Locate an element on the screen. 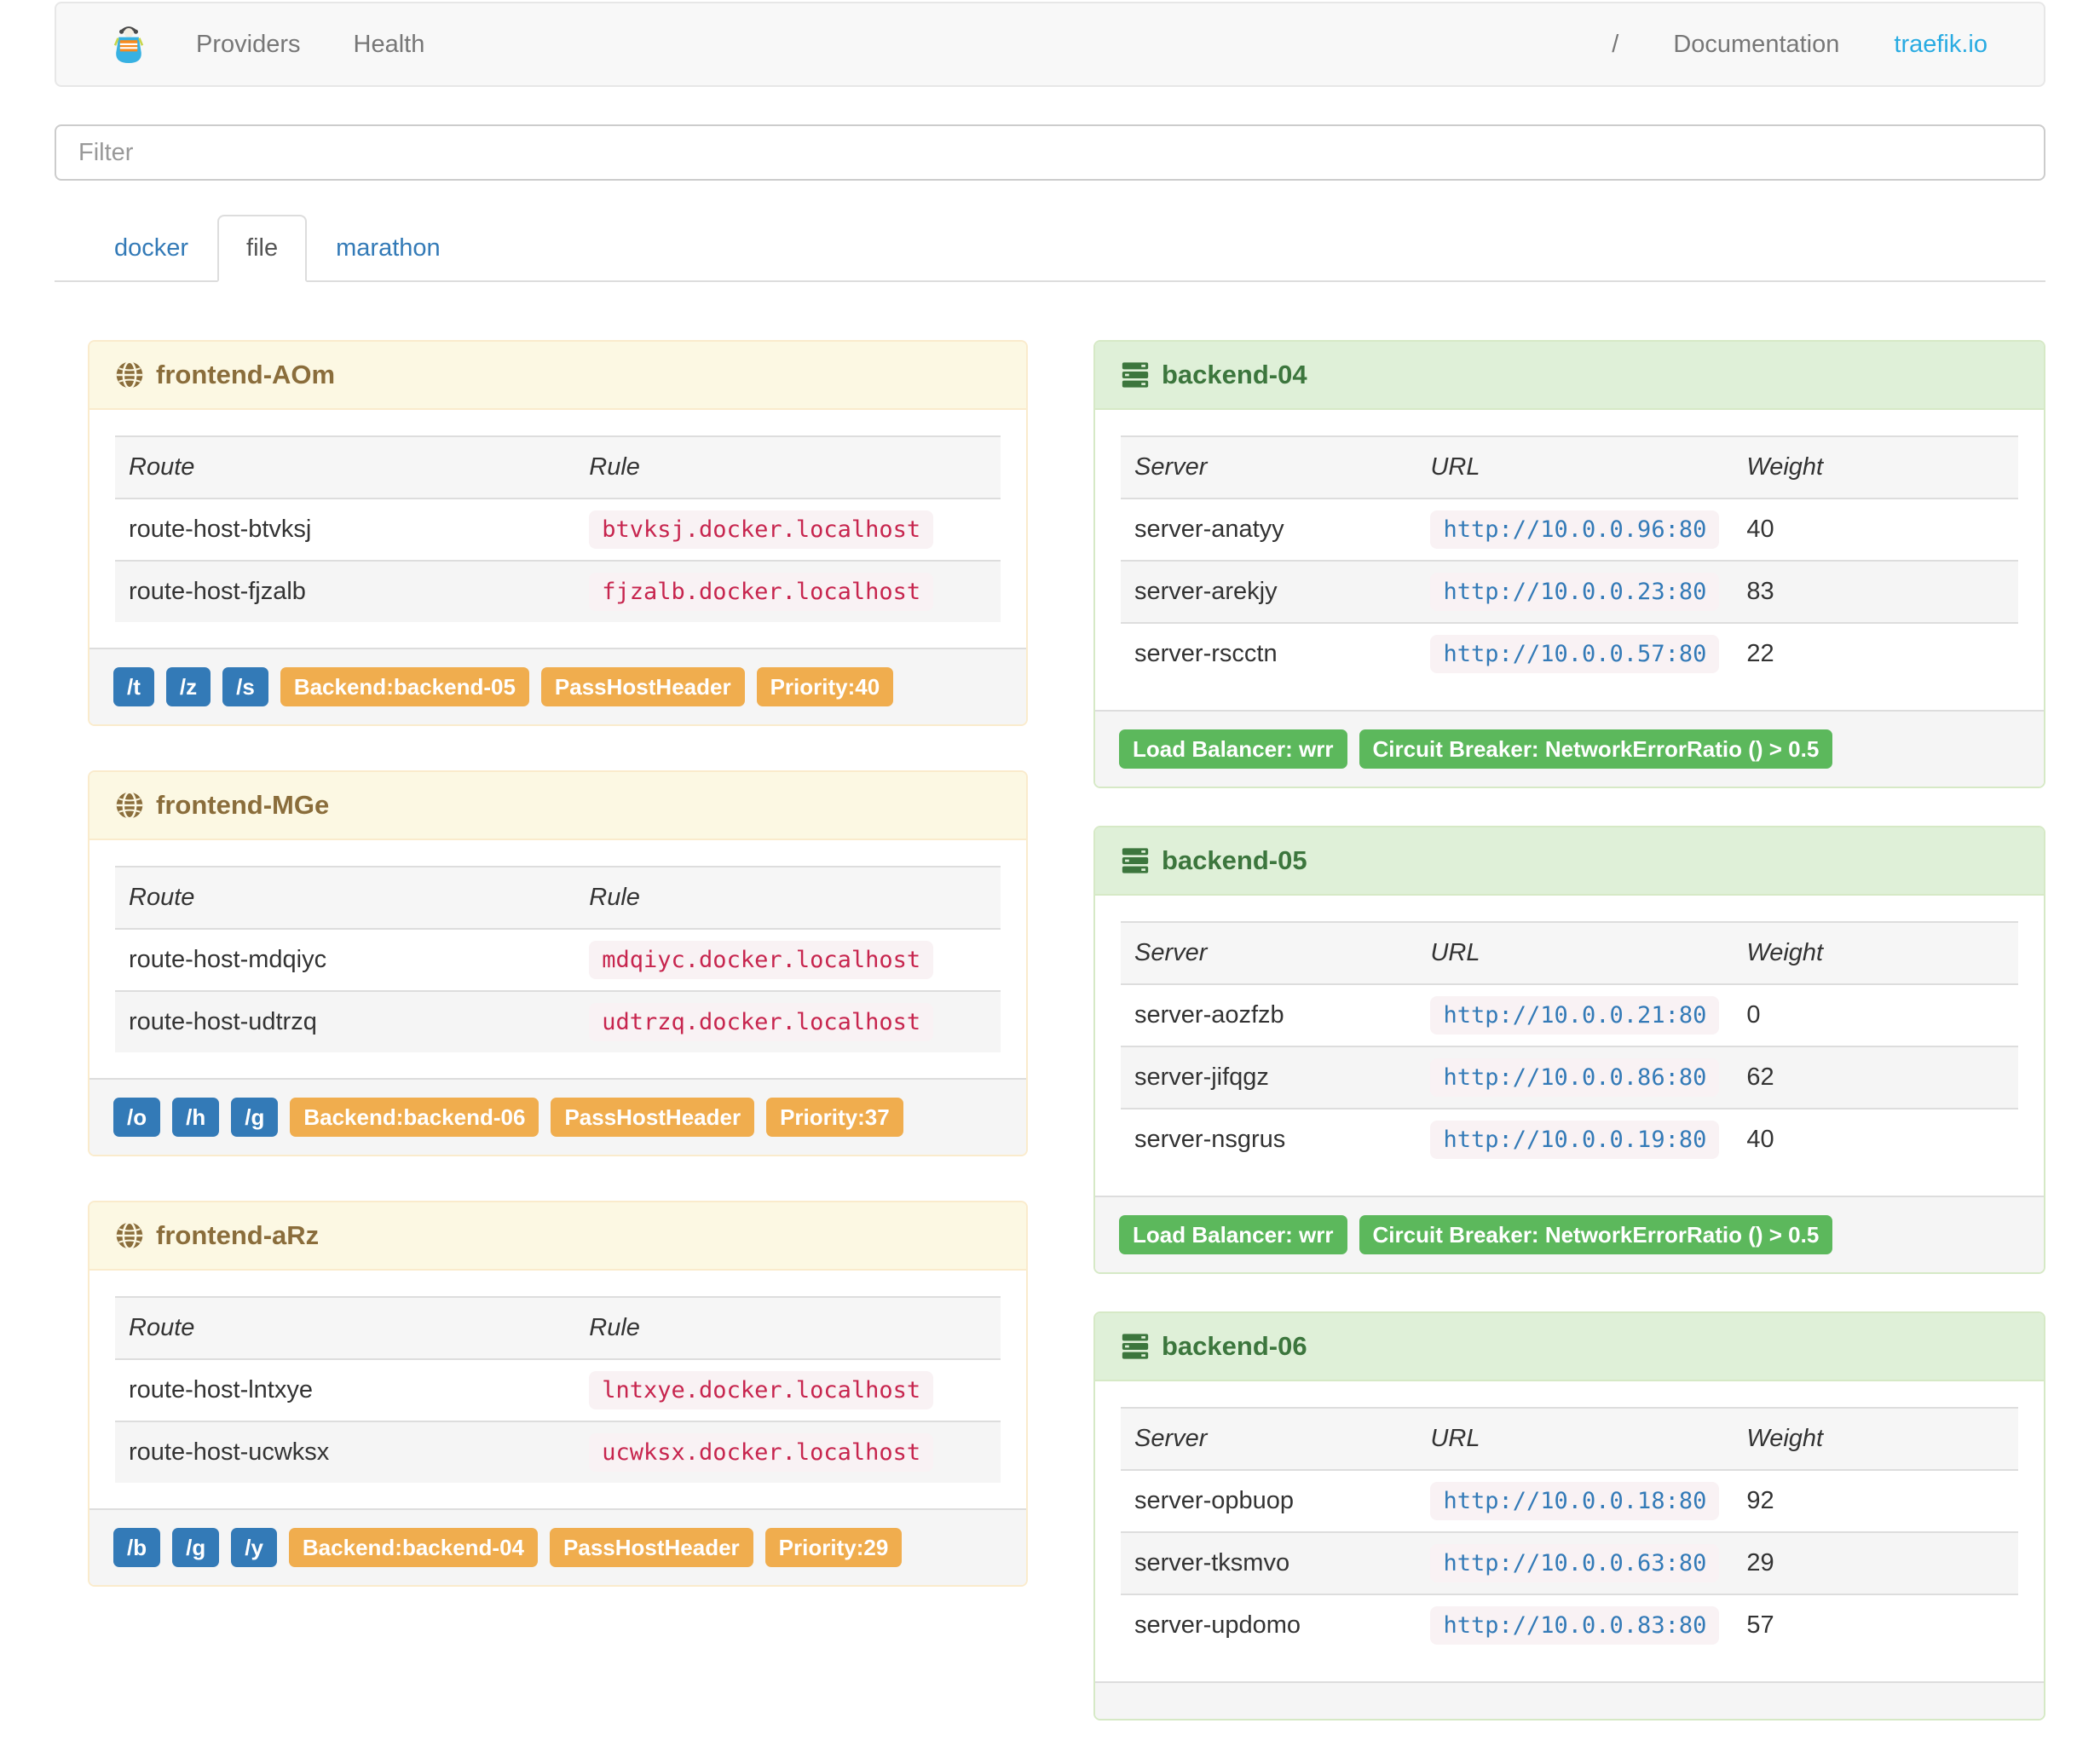 This screenshot has width=2100, height=1758. frontend-config-badge: Backend:backend-04 is located at coordinates (413, 1547).